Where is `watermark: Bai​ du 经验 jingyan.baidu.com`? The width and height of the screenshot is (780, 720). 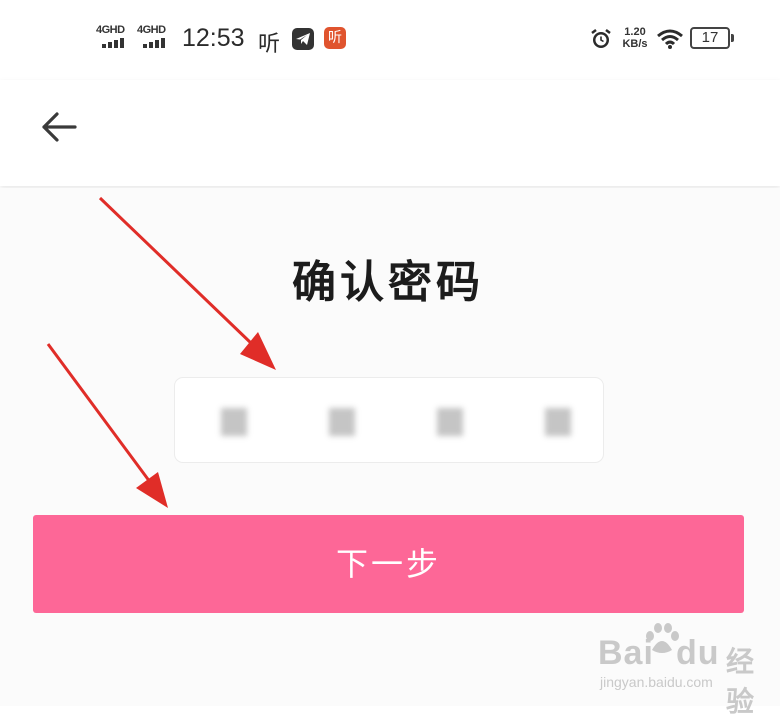 watermark: Bai​ du 经验 jingyan.baidu.com is located at coordinates (688, 670).